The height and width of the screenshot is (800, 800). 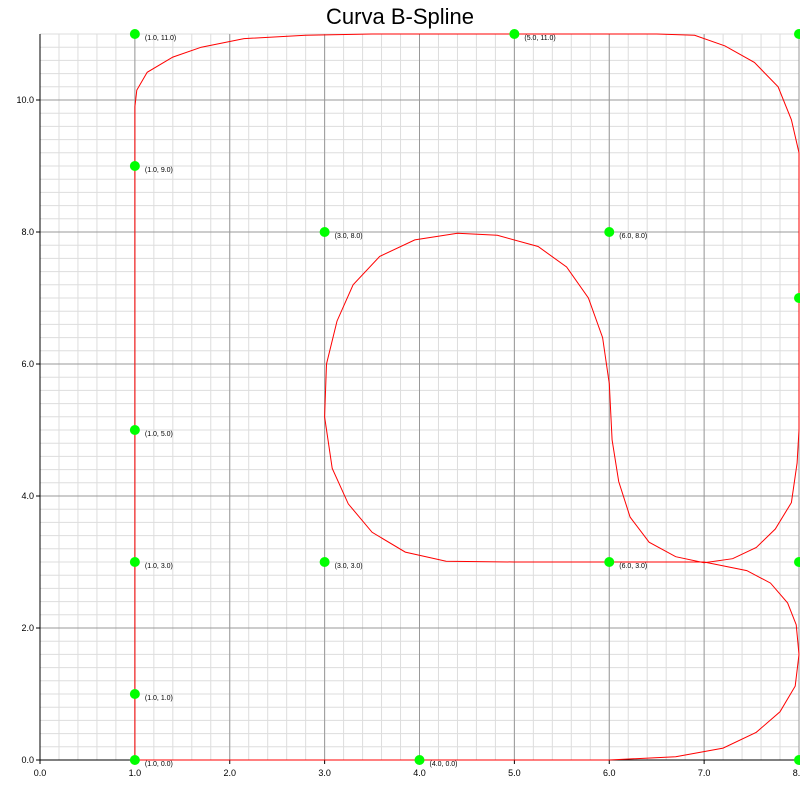 I want to click on control-point-label: (1.0, 11.0), so click(x=160, y=38).